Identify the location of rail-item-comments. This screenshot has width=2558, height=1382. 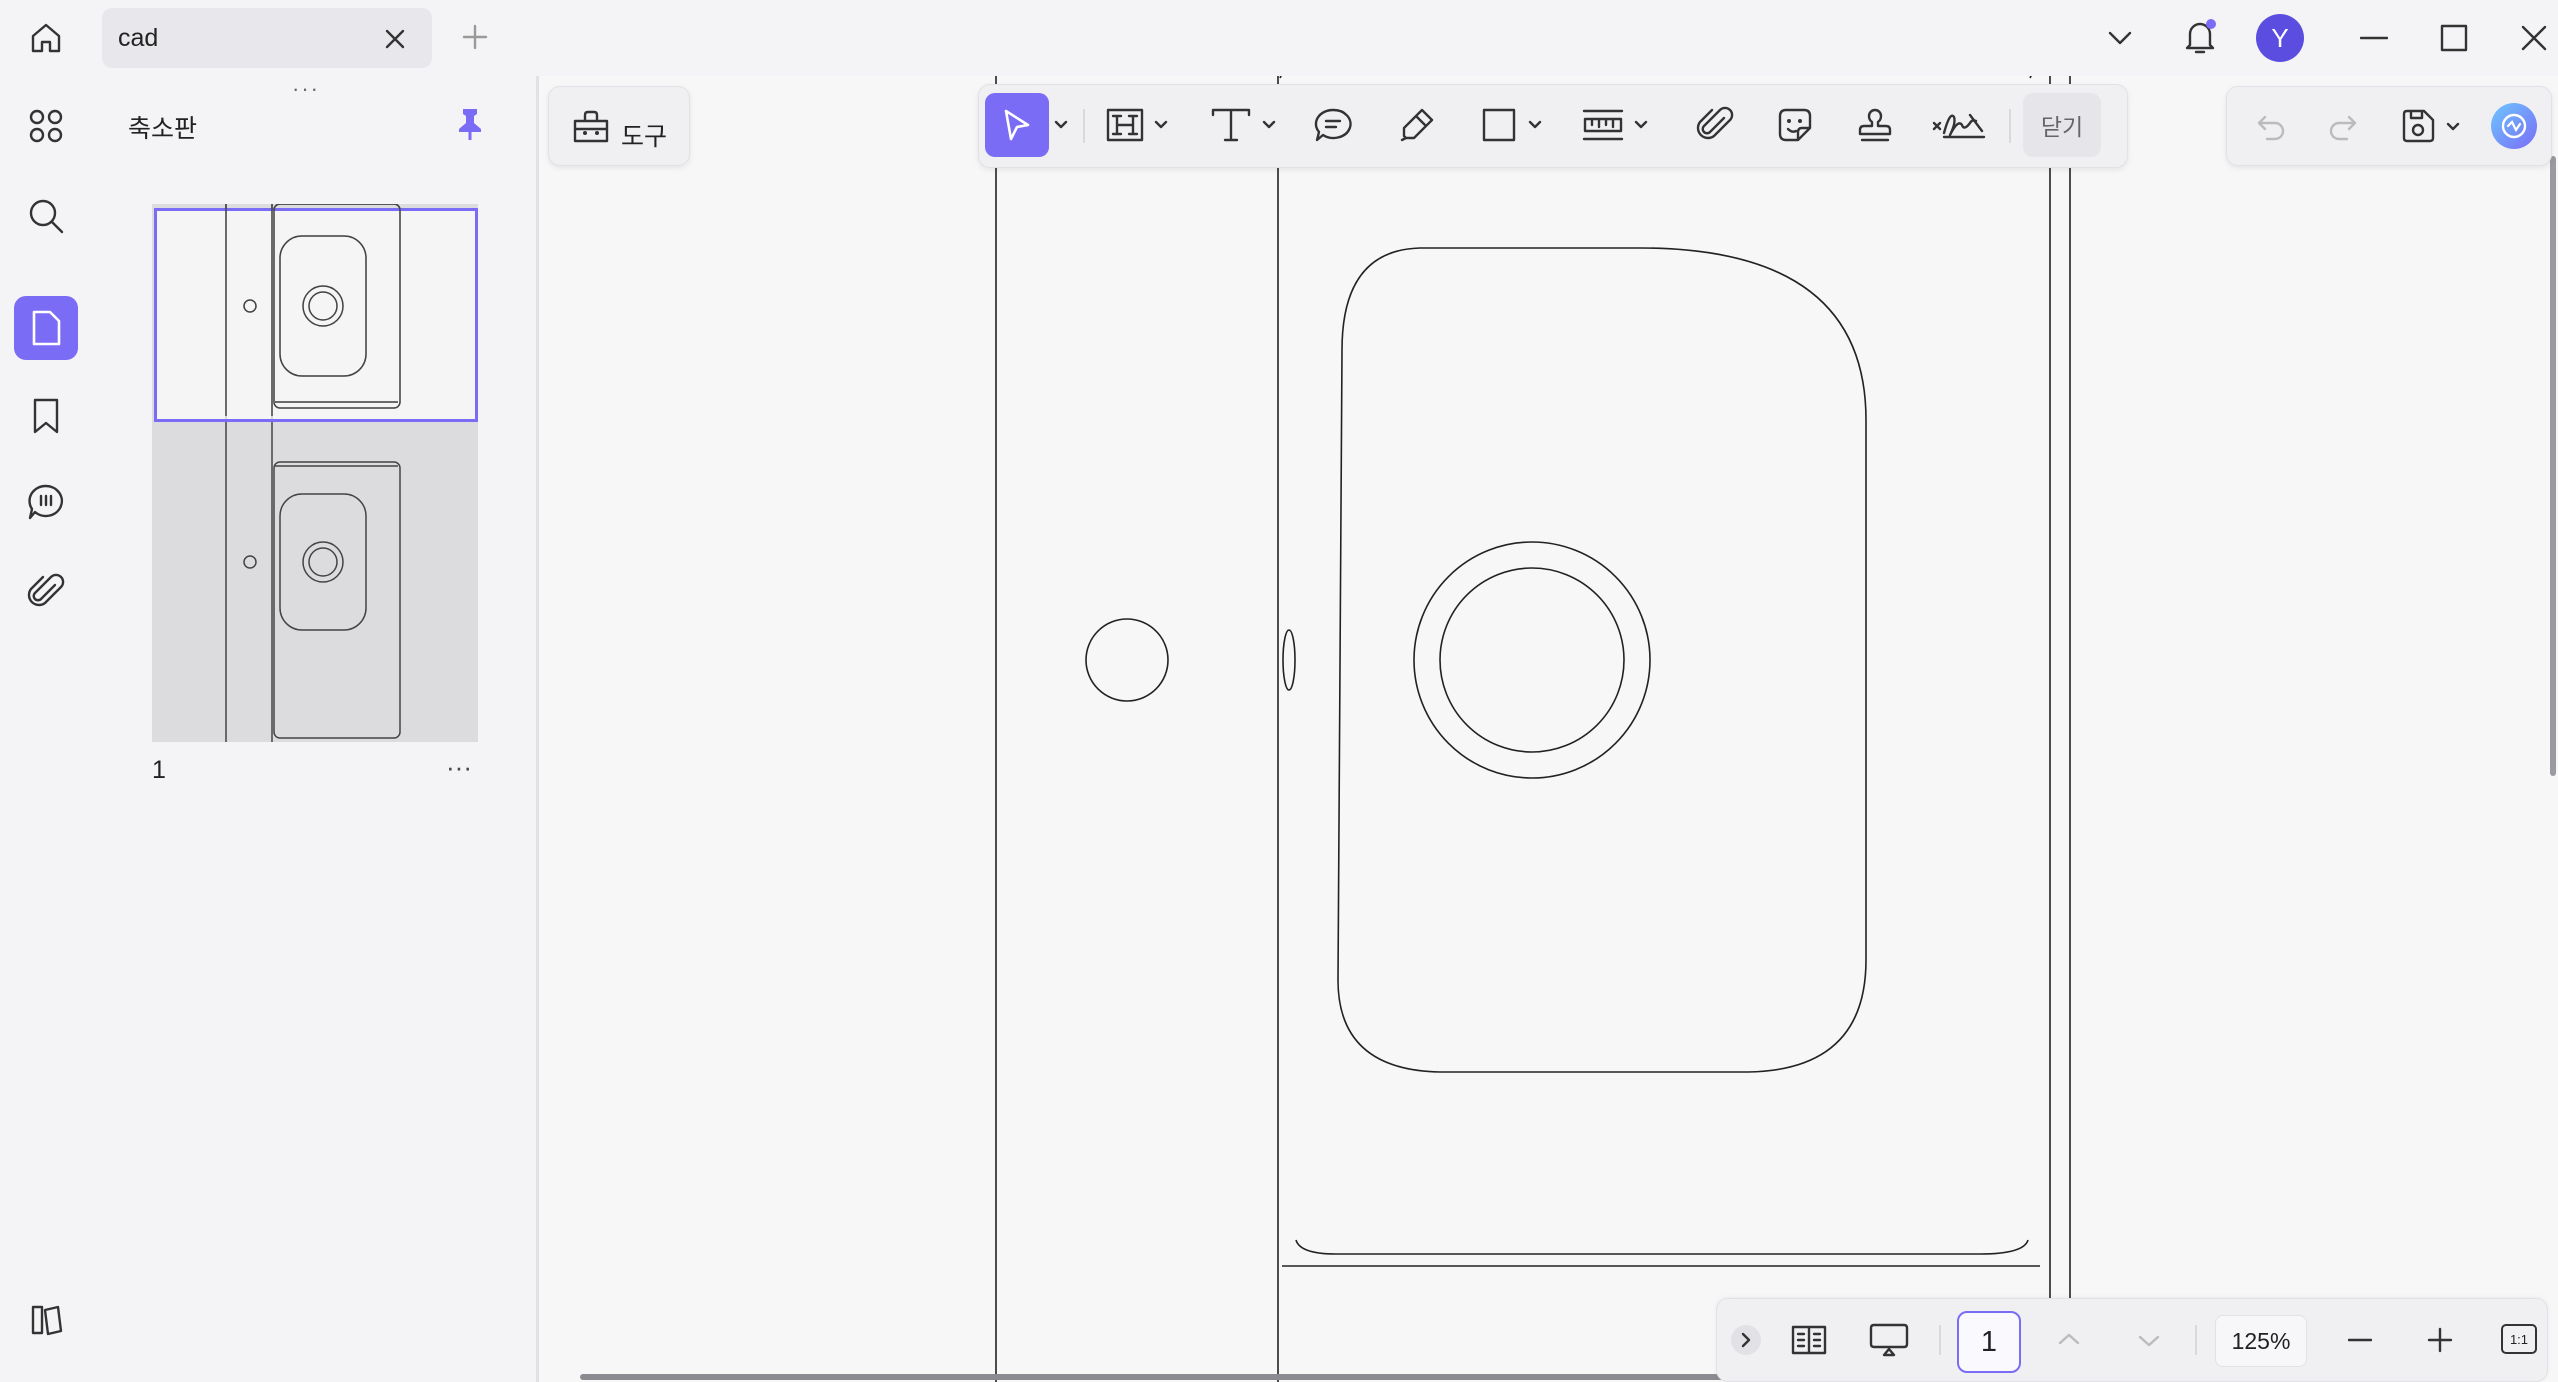
(46, 502).